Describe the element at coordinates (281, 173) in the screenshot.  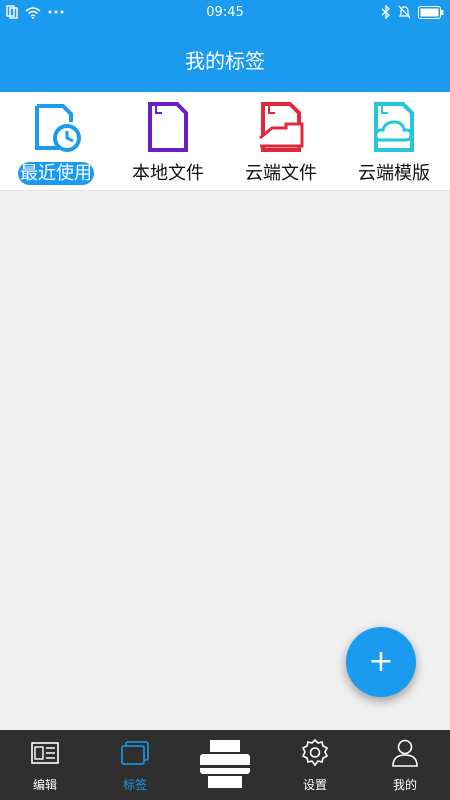
I see `category-cloud-file-label: 云端文件` at that location.